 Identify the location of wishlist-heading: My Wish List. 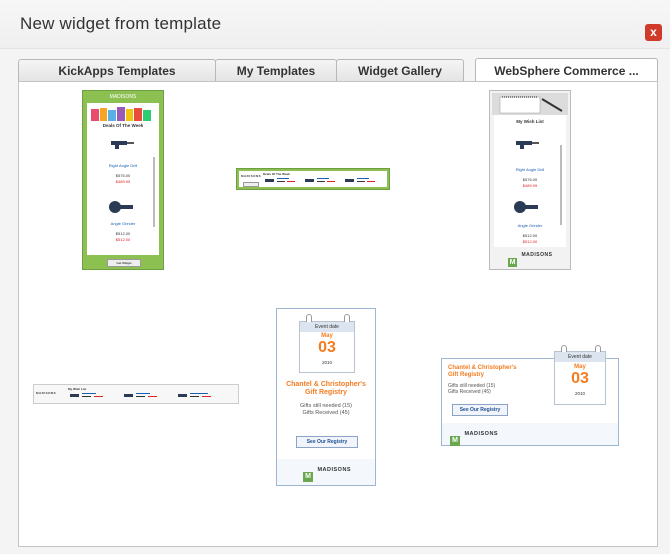
(530, 121).